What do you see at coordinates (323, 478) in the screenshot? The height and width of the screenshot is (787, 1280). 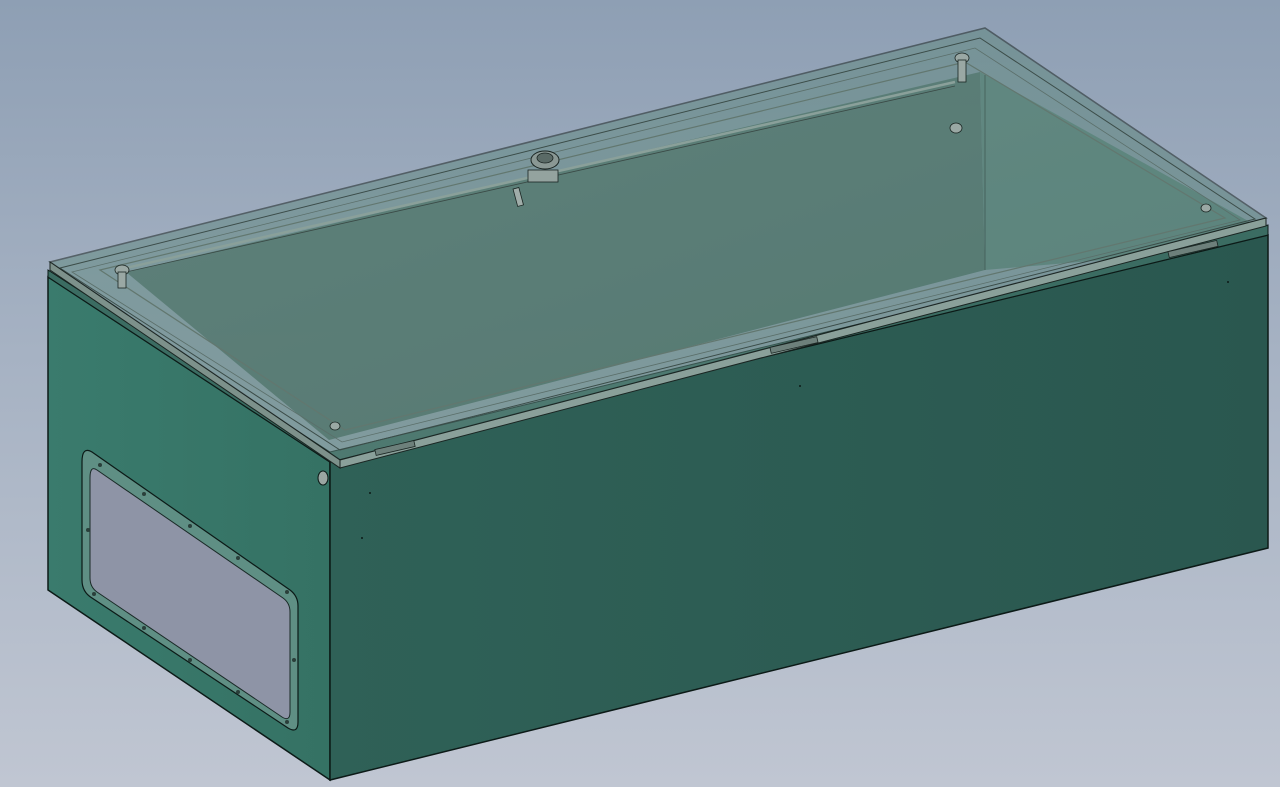 I see `body-corner-hole` at bounding box center [323, 478].